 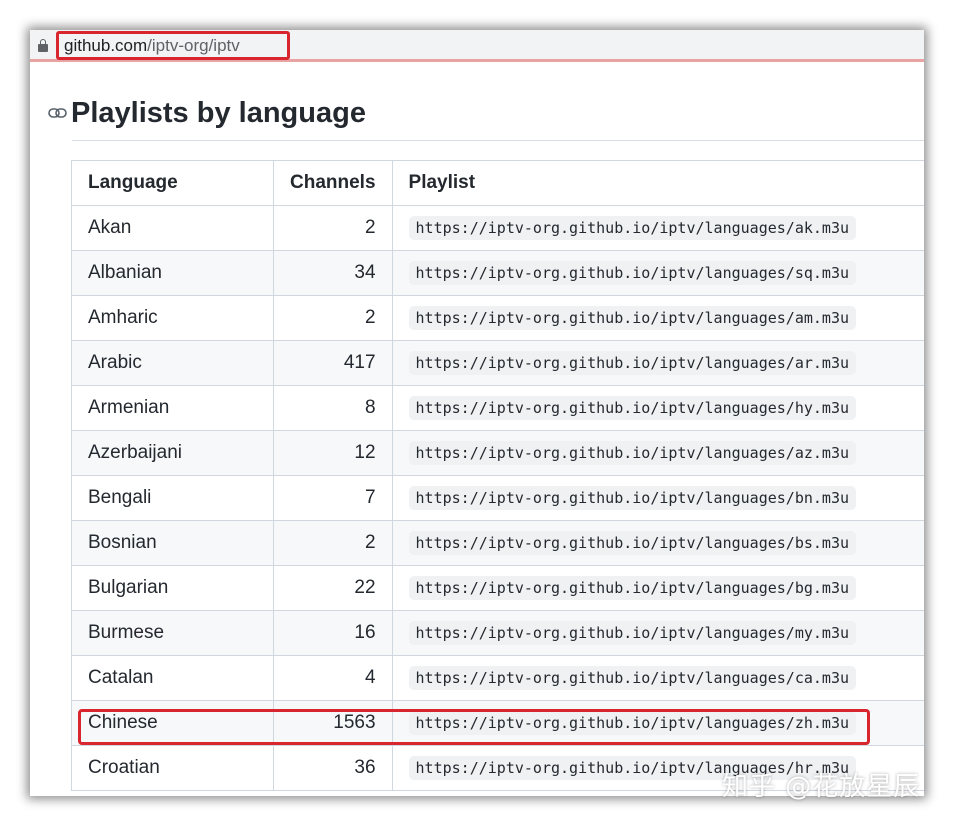 What do you see at coordinates (333, 453) in the screenshot?
I see `channels-cell: 12` at bounding box center [333, 453].